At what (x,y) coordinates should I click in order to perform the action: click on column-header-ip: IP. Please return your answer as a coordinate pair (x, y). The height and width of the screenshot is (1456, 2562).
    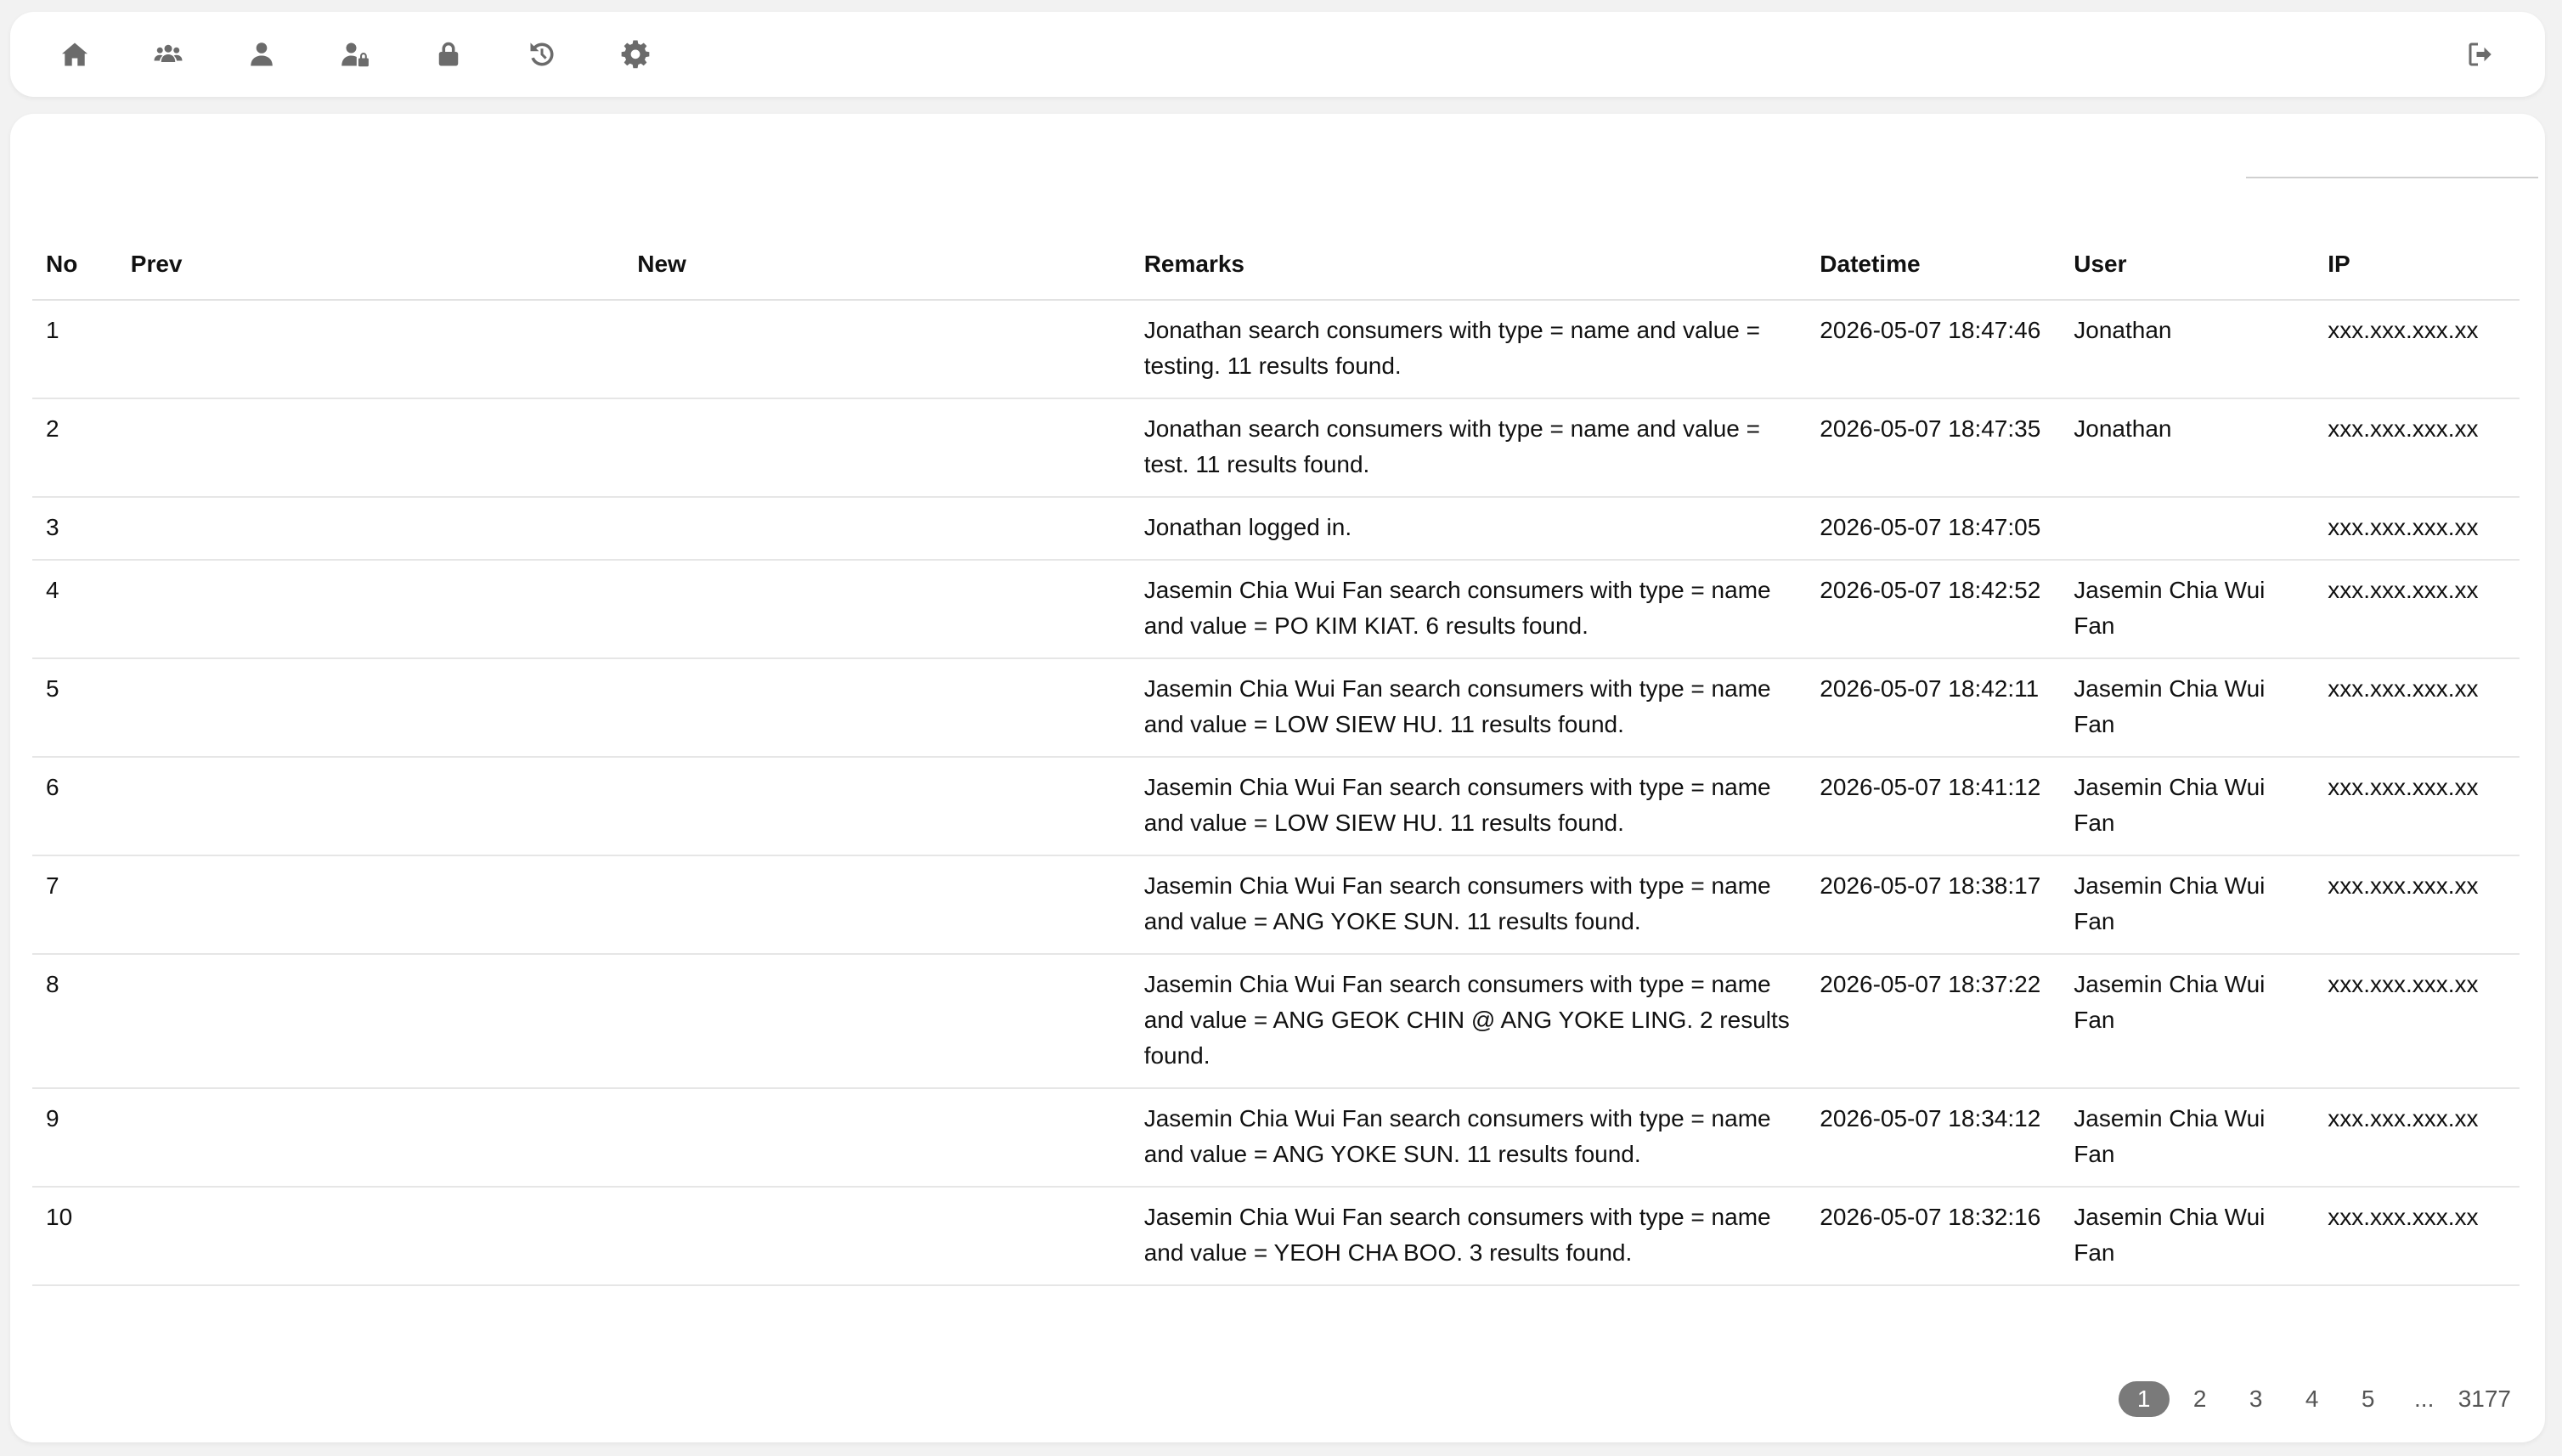
    Looking at the image, I should click on (2417, 274).